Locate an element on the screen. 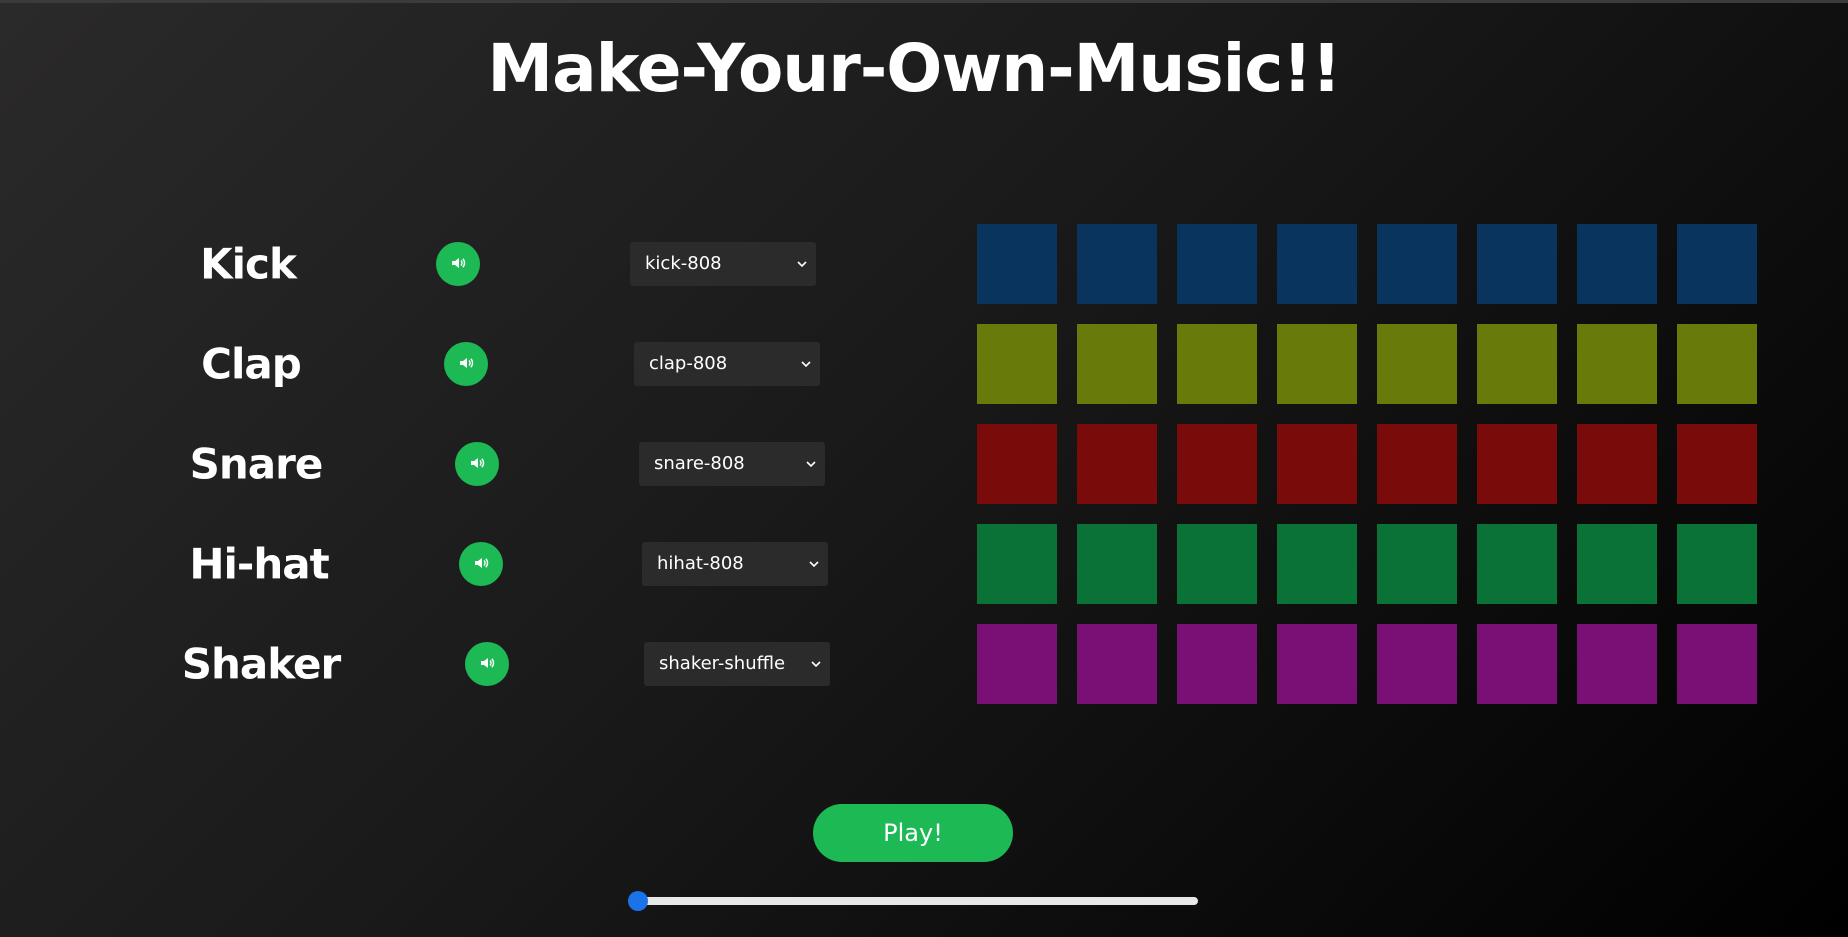 This screenshot has width=1848, height=937. top-border is located at coordinates (924, 1).